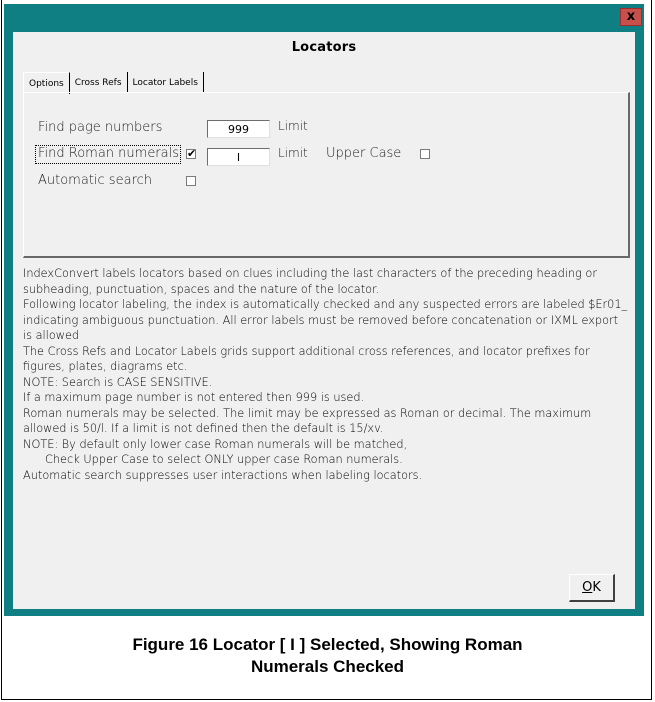 The width and height of the screenshot is (655, 702). What do you see at coordinates (587, 587) in the screenshot?
I see `ok-accelerator: O` at bounding box center [587, 587].